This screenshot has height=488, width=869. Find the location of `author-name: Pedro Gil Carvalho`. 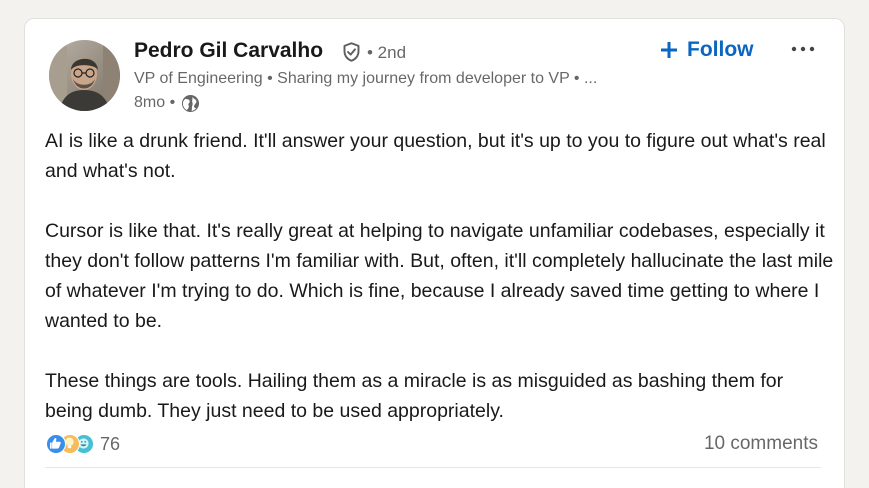

author-name: Pedro Gil Carvalho is located at coordinates (228, 51).